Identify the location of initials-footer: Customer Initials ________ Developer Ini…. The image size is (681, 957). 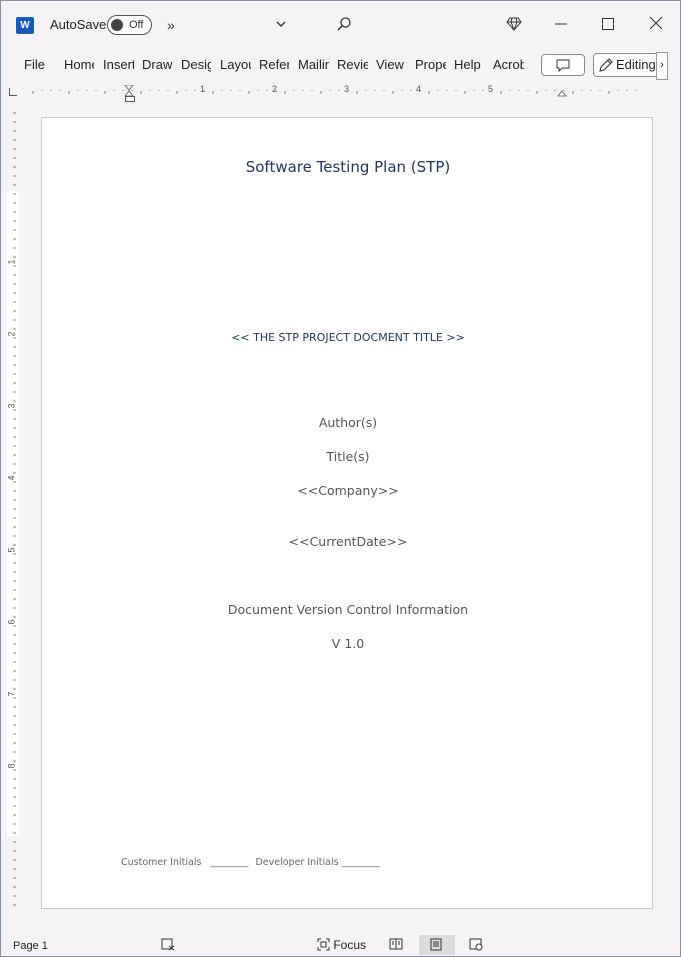
(250, 862).